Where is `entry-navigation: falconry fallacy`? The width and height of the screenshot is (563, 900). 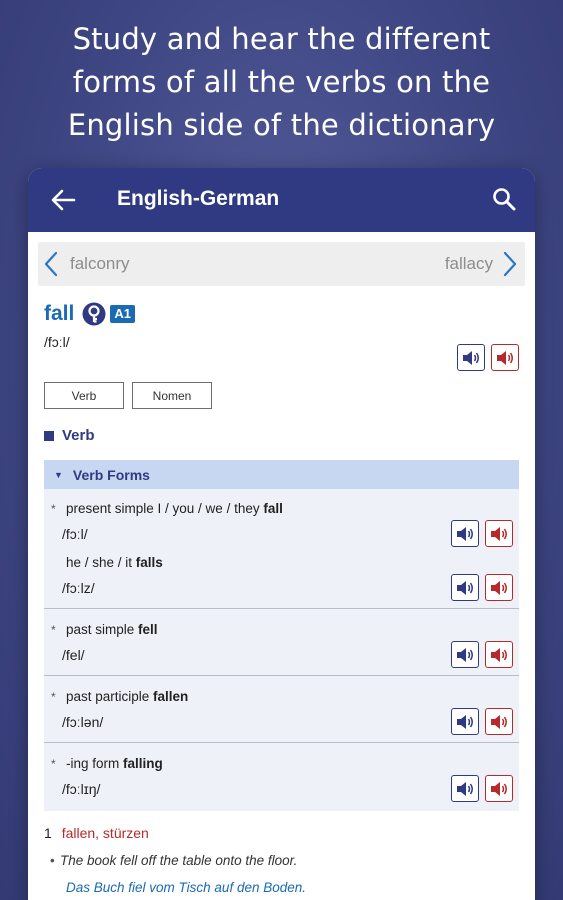
entry-navigation: falconry fallacy is located at coordinates (281, 264).